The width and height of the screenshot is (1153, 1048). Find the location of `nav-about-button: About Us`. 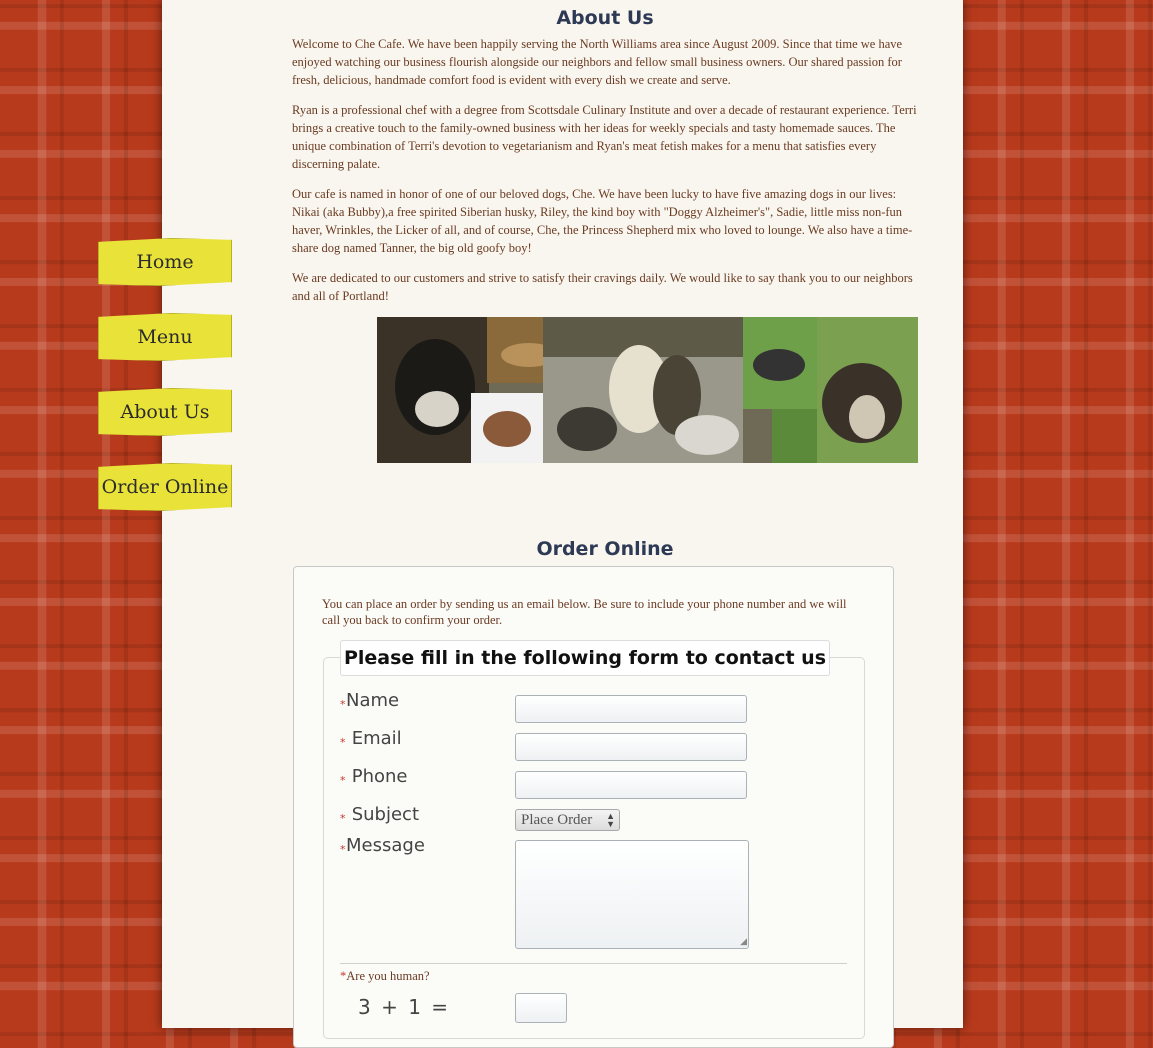

nav-about-button: About Us is located at coordinates (165, 412).